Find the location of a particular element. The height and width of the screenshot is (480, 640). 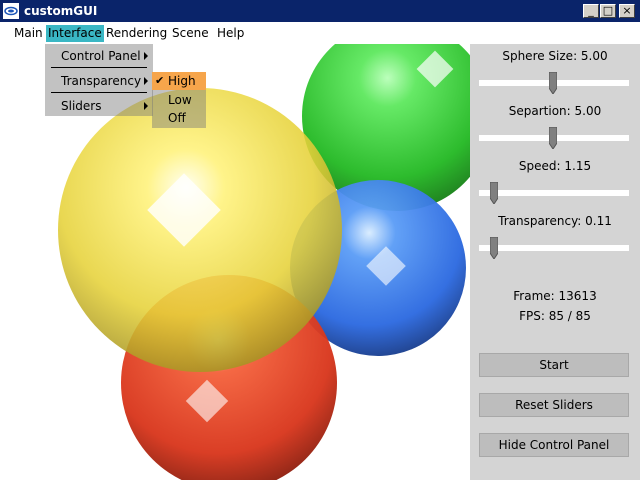

maximize-icon: □ is located at coordinates (608, 10).